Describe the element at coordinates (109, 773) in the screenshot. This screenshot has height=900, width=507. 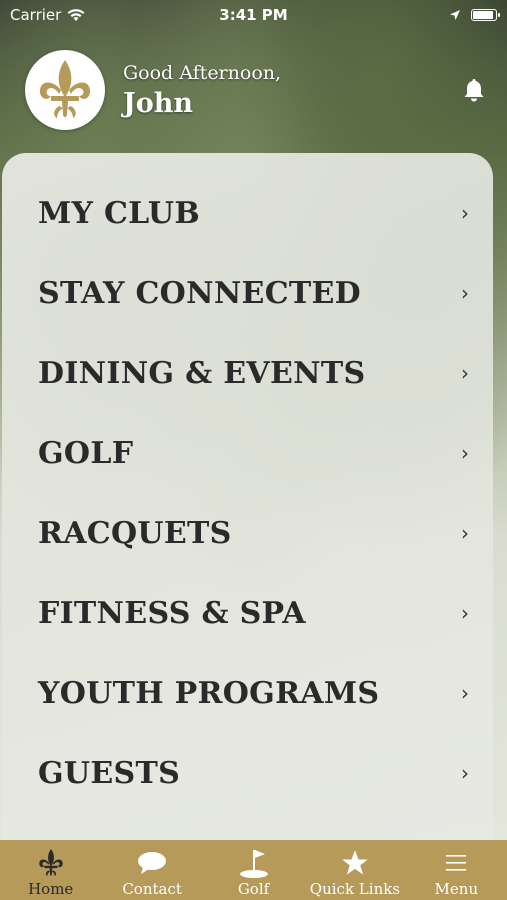
I see `menu-item-label: GUESTS` at that location.